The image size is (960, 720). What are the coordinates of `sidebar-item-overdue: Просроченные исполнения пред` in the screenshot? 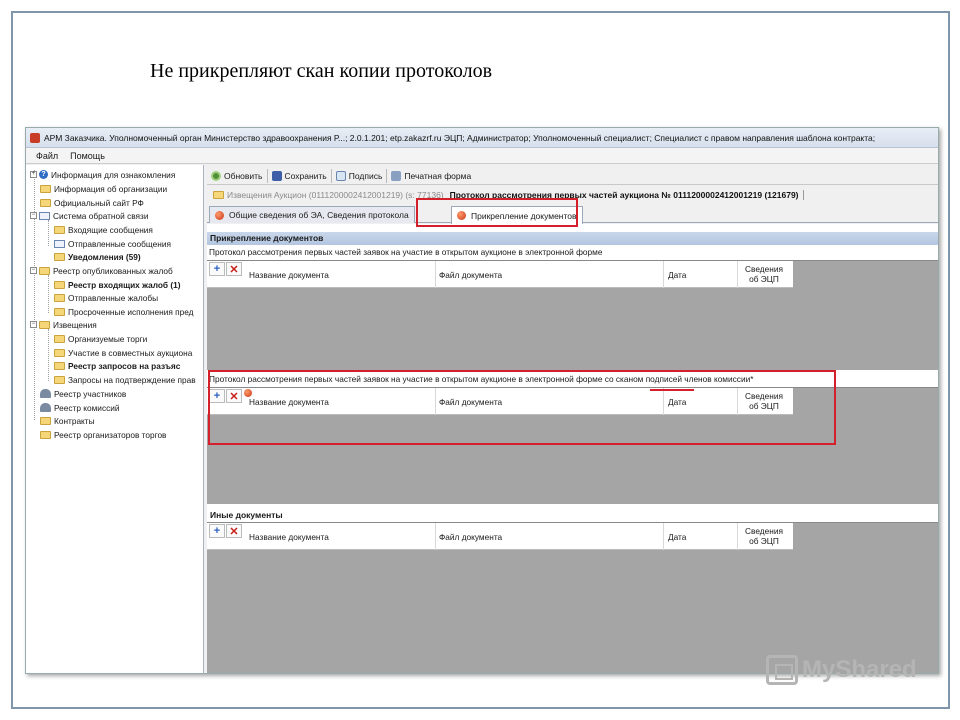 It's located at (124, 311).